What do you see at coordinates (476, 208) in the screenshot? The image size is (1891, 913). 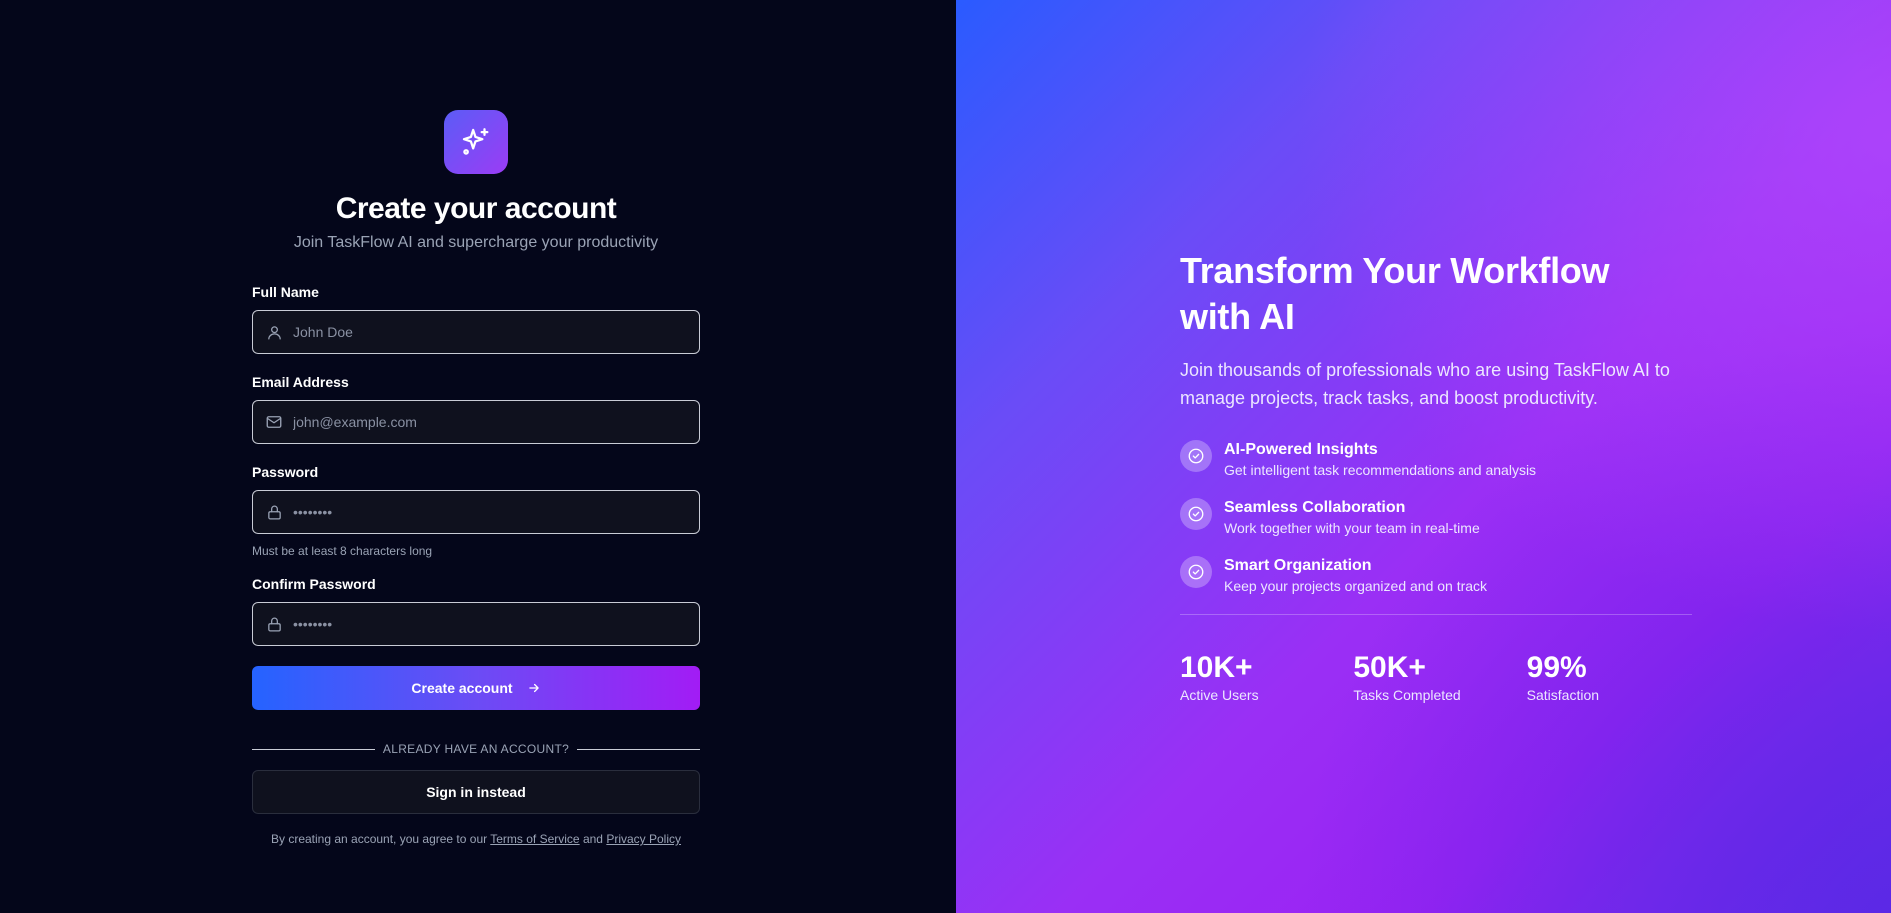 I see `page-title: Create your account` at bounding box center [476, 208].